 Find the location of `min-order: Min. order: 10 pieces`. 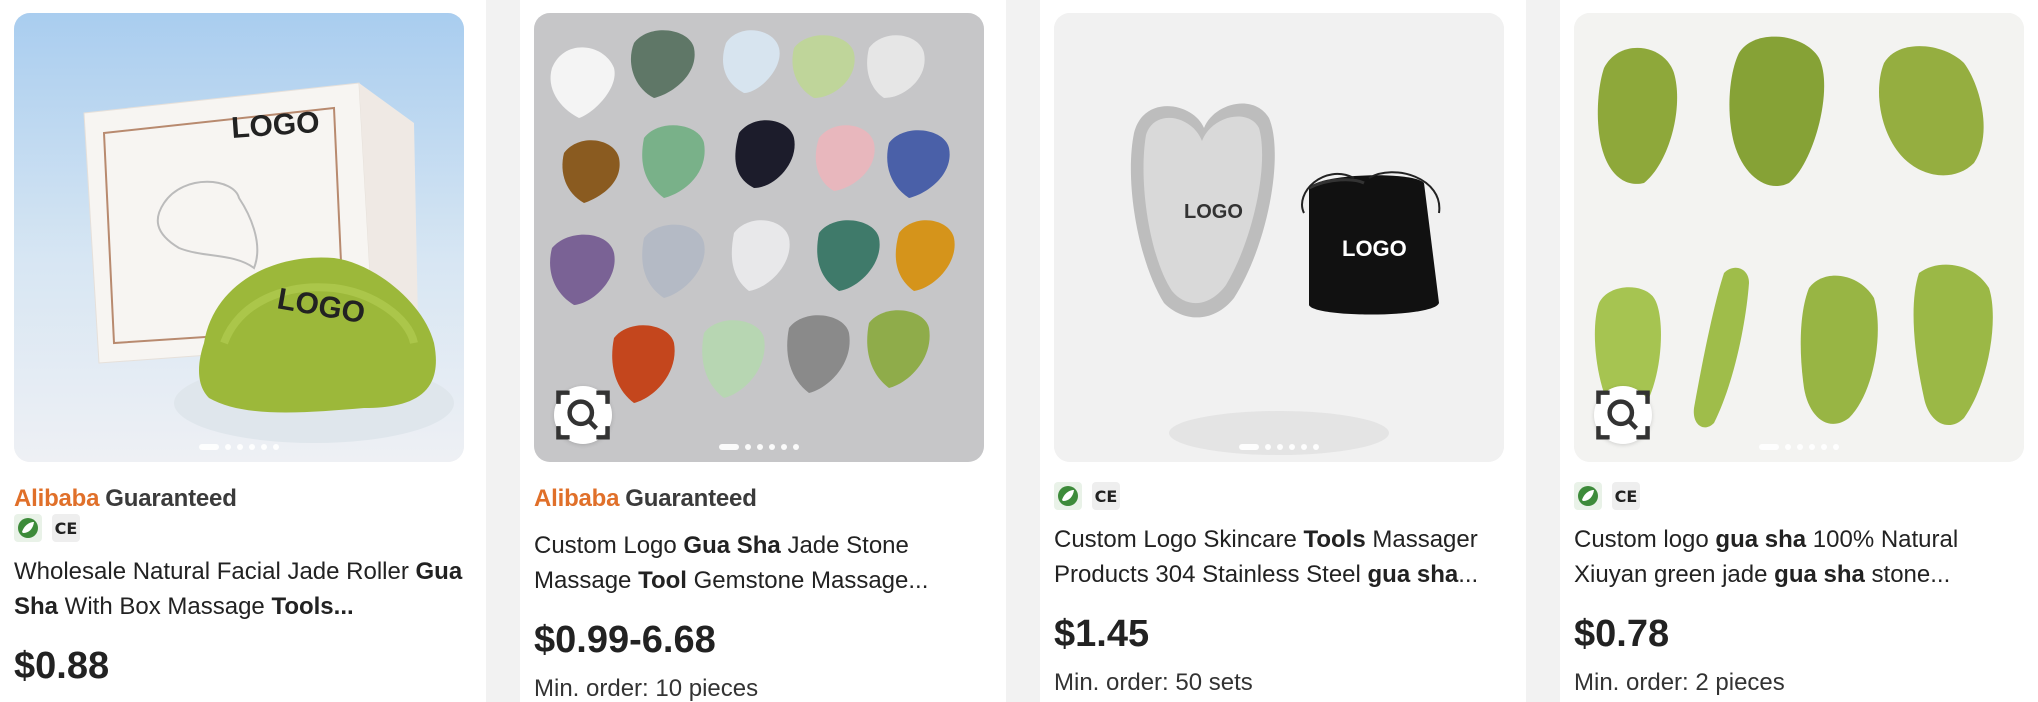

min-order: Min. order: 10 pieces is located at coordinates (646, 688).